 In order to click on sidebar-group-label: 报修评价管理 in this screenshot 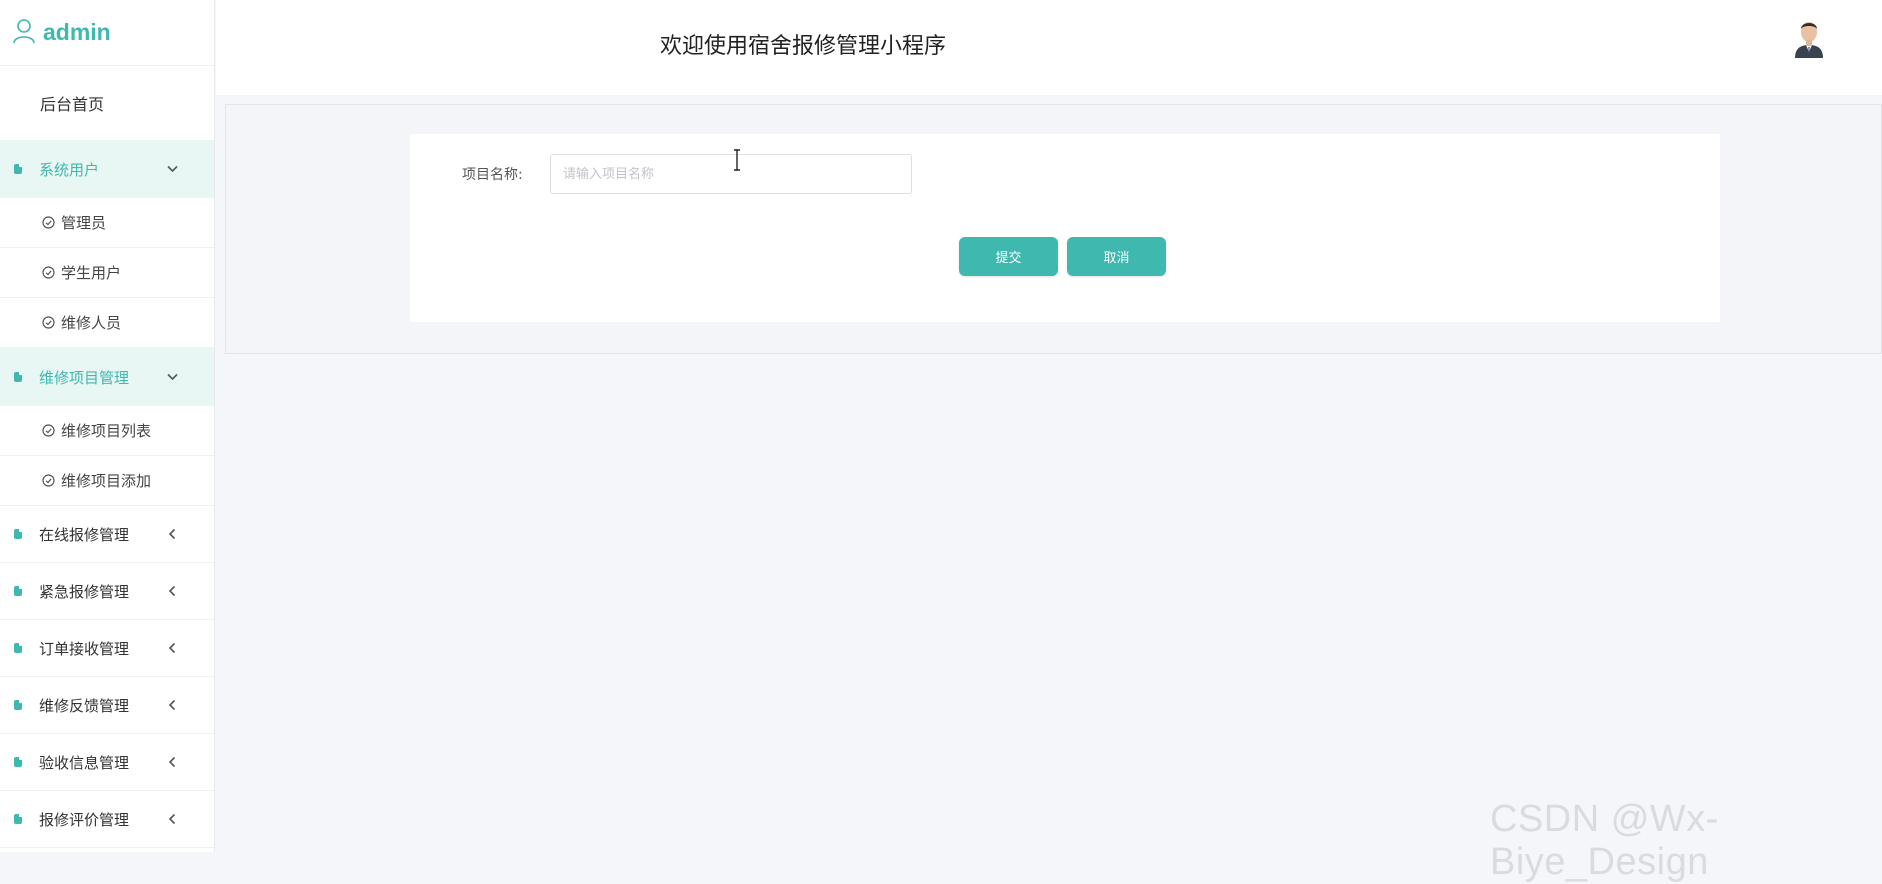, I will do `click(84, 819)`.